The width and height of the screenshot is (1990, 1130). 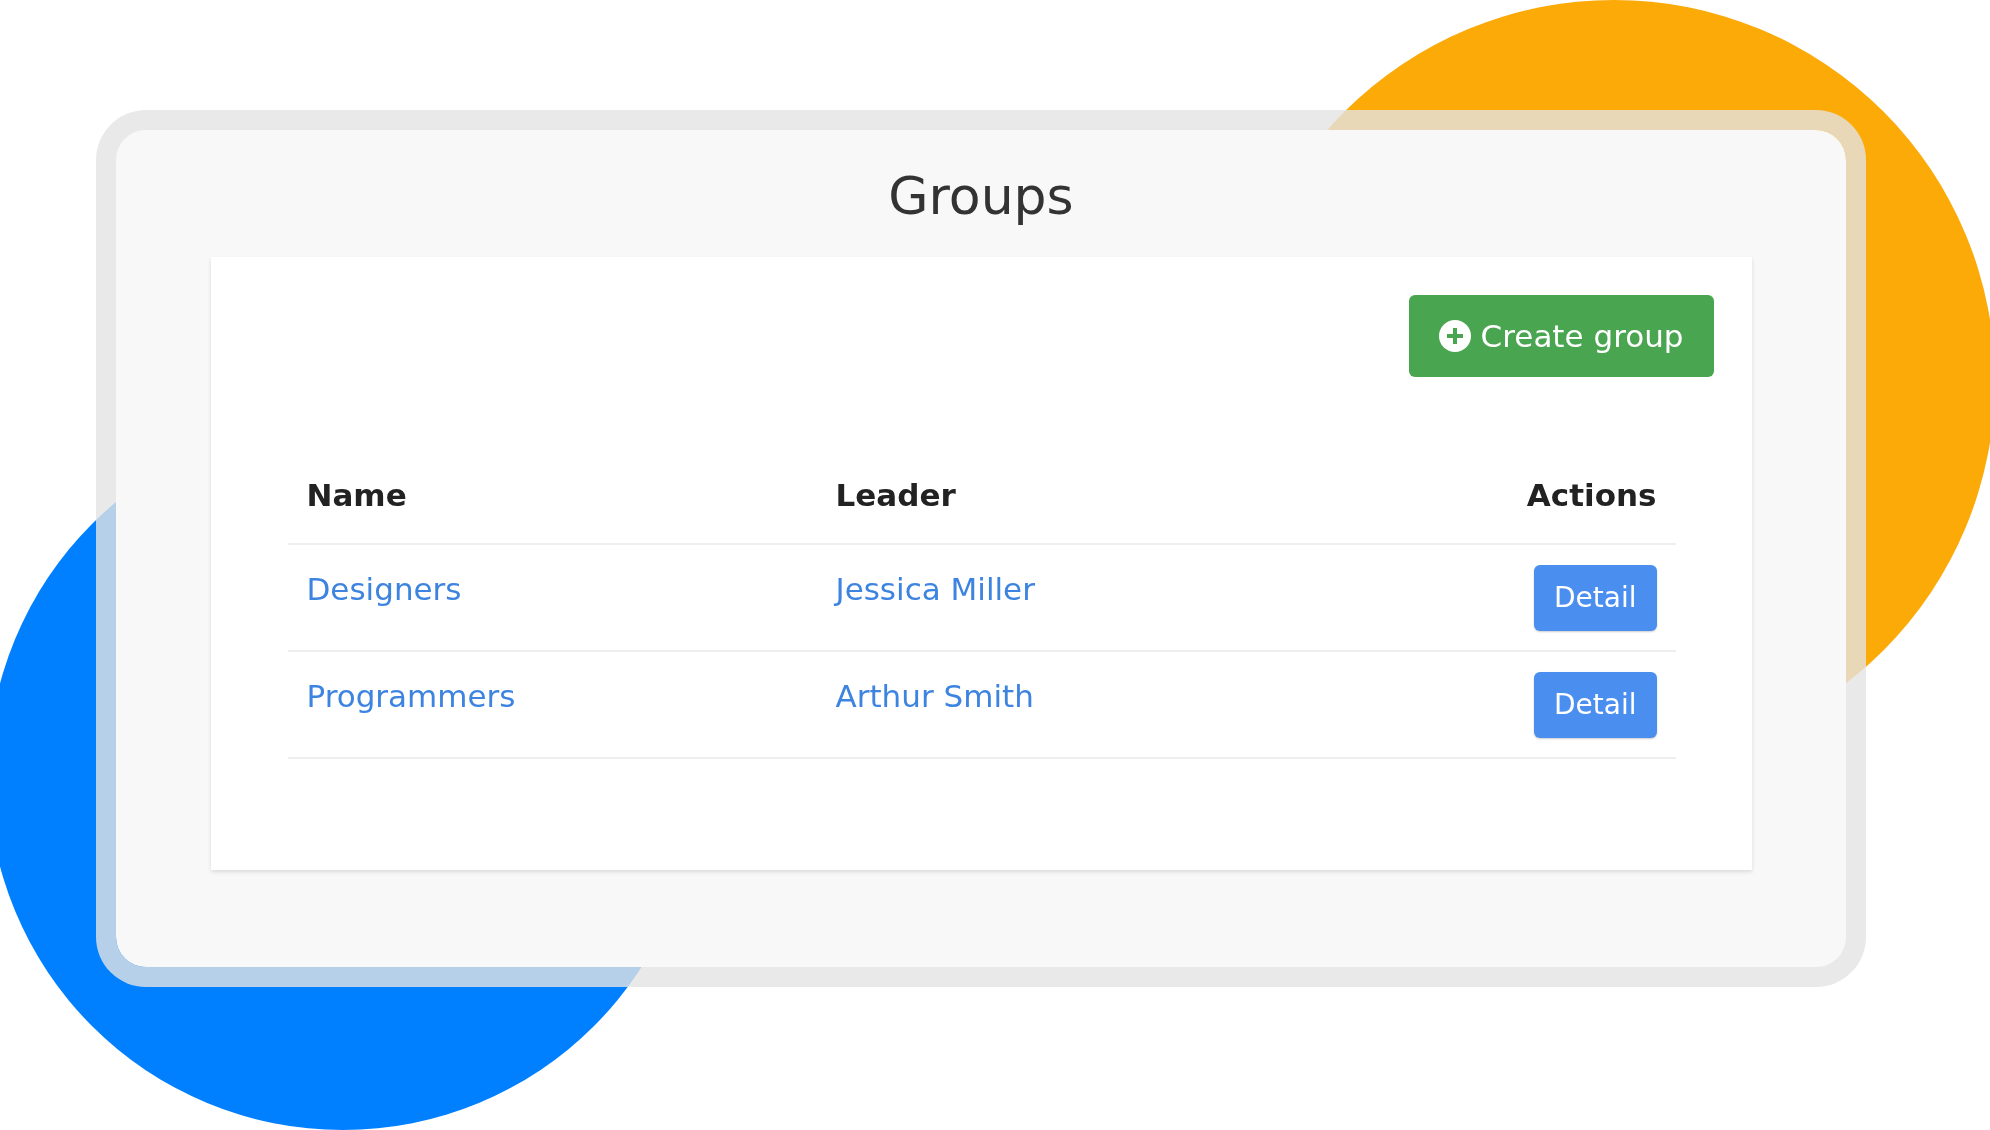 What do you see at coordinates (1561, 336) in the screenshot?
I see `create-group-button: Create group` at bounding box center [1561, 336].